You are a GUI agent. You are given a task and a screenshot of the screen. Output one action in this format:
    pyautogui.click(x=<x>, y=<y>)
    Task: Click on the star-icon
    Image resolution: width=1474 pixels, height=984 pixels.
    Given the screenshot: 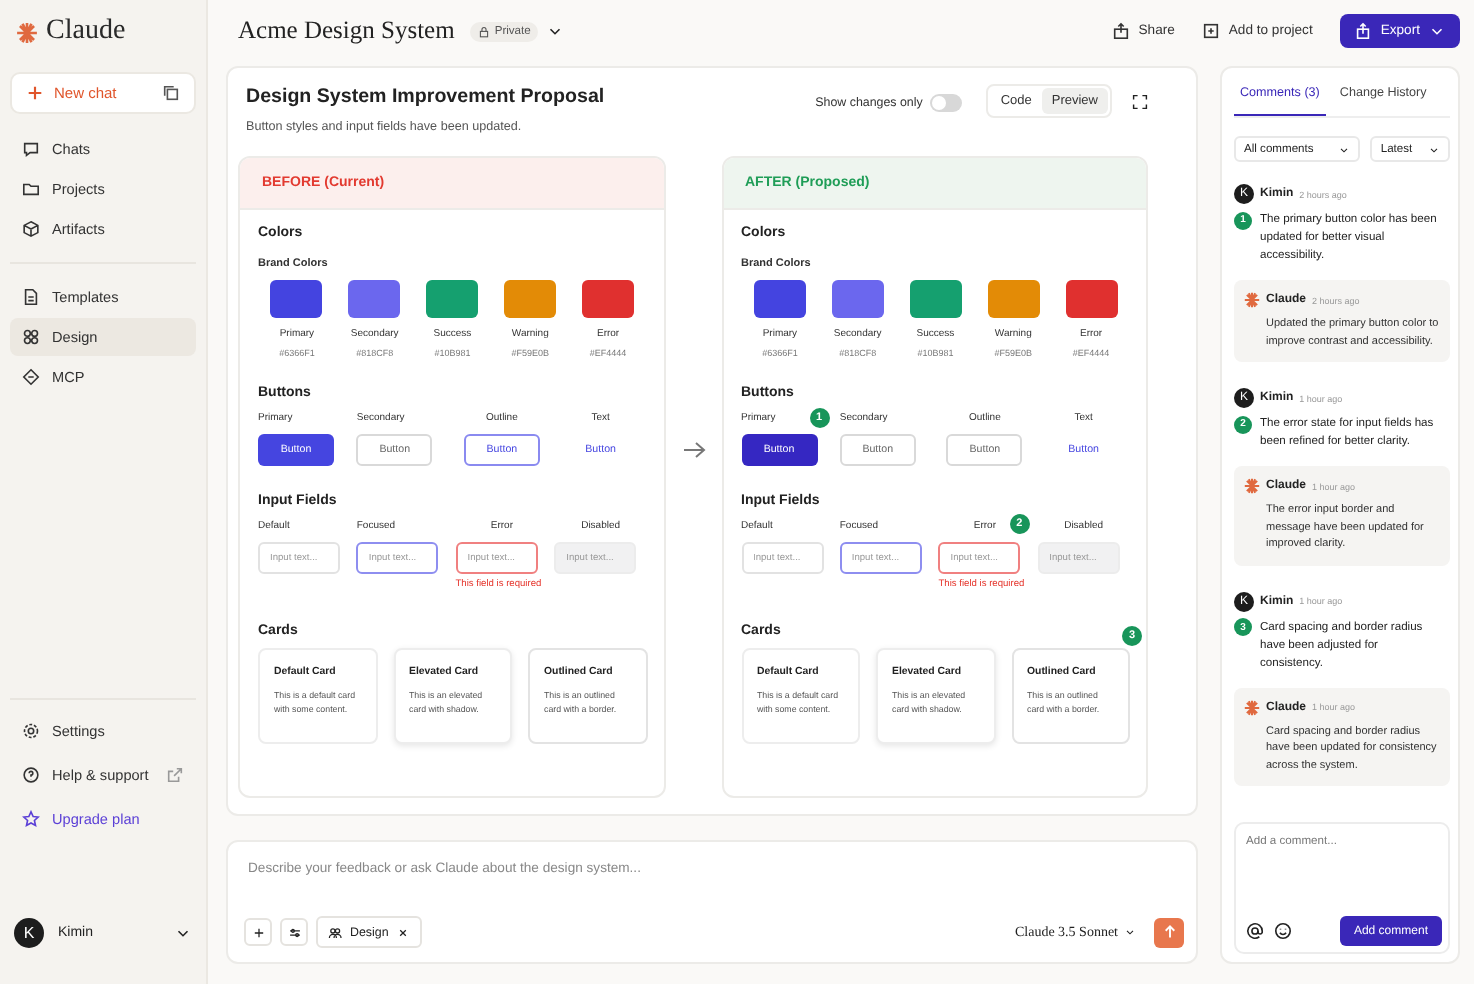 What is the action you would take?
    pyautogui.click(x=31, y=819)
    